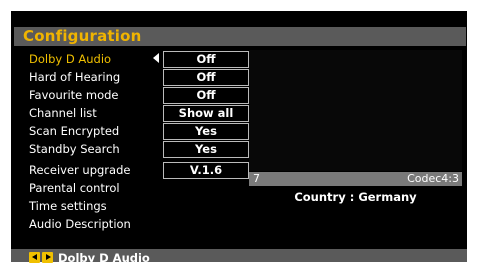 Image resolution: width=478 pixels, height=273 pixels. I want to click on menu-item-label: Hard of Hearing, so click(75, 77).